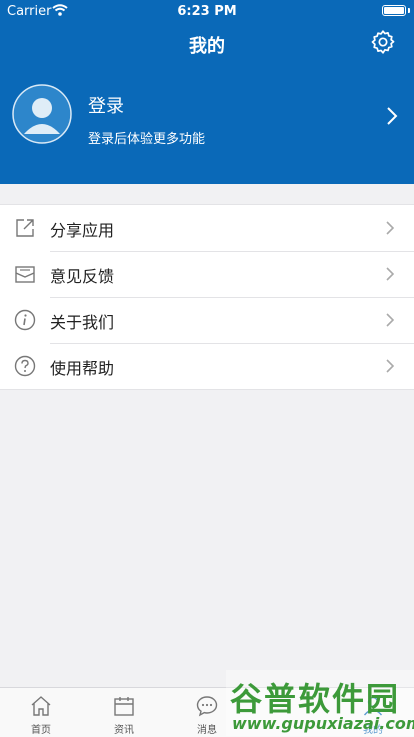 The image size is (414, 737). I want to click on tab-news: 资讯, so click(124, 712).